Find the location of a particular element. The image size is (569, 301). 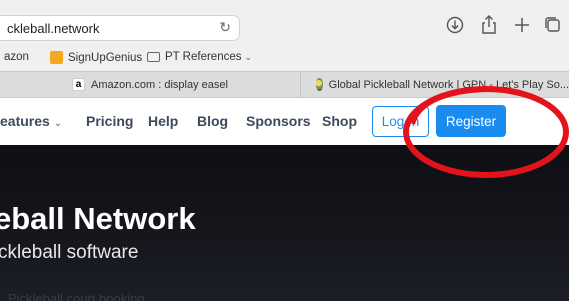

bookmark-signupgenius: SignUpGenius is located at coordinates (96, 57).